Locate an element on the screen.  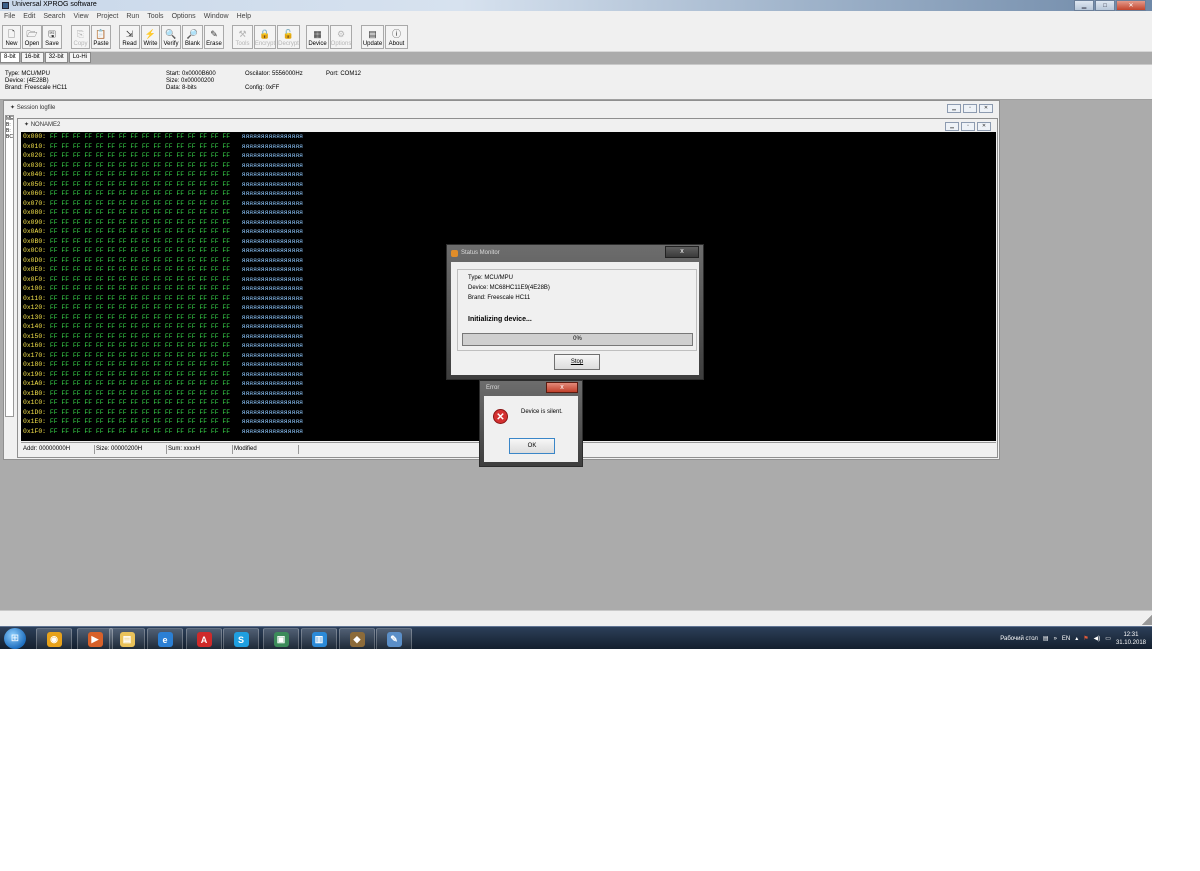
taskbar-app-skype: S is located at coordinates (241, 638).